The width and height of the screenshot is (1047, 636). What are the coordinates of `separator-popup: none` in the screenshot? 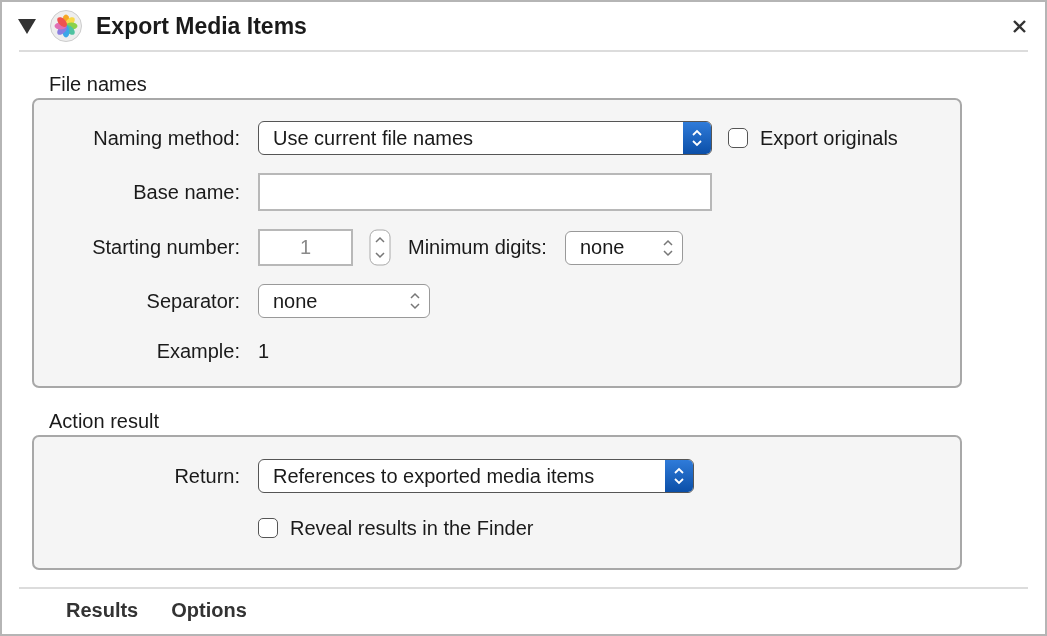 It's located at (344, 301).